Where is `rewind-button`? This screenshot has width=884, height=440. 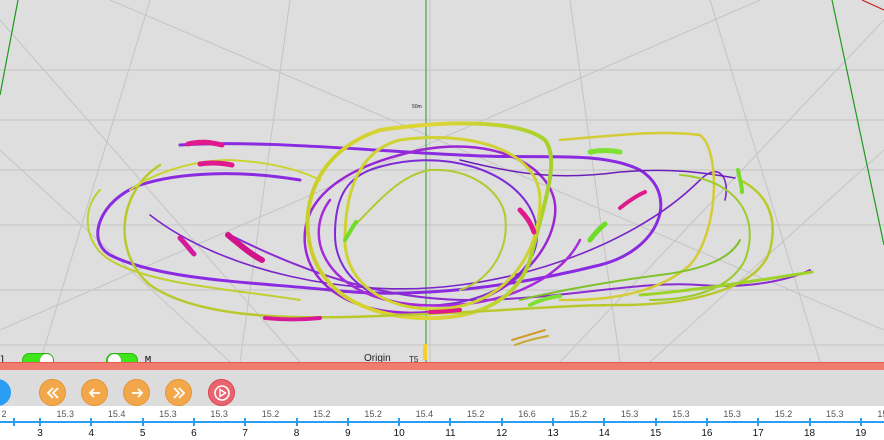 rewind-button is located at coordinates (52, 392).